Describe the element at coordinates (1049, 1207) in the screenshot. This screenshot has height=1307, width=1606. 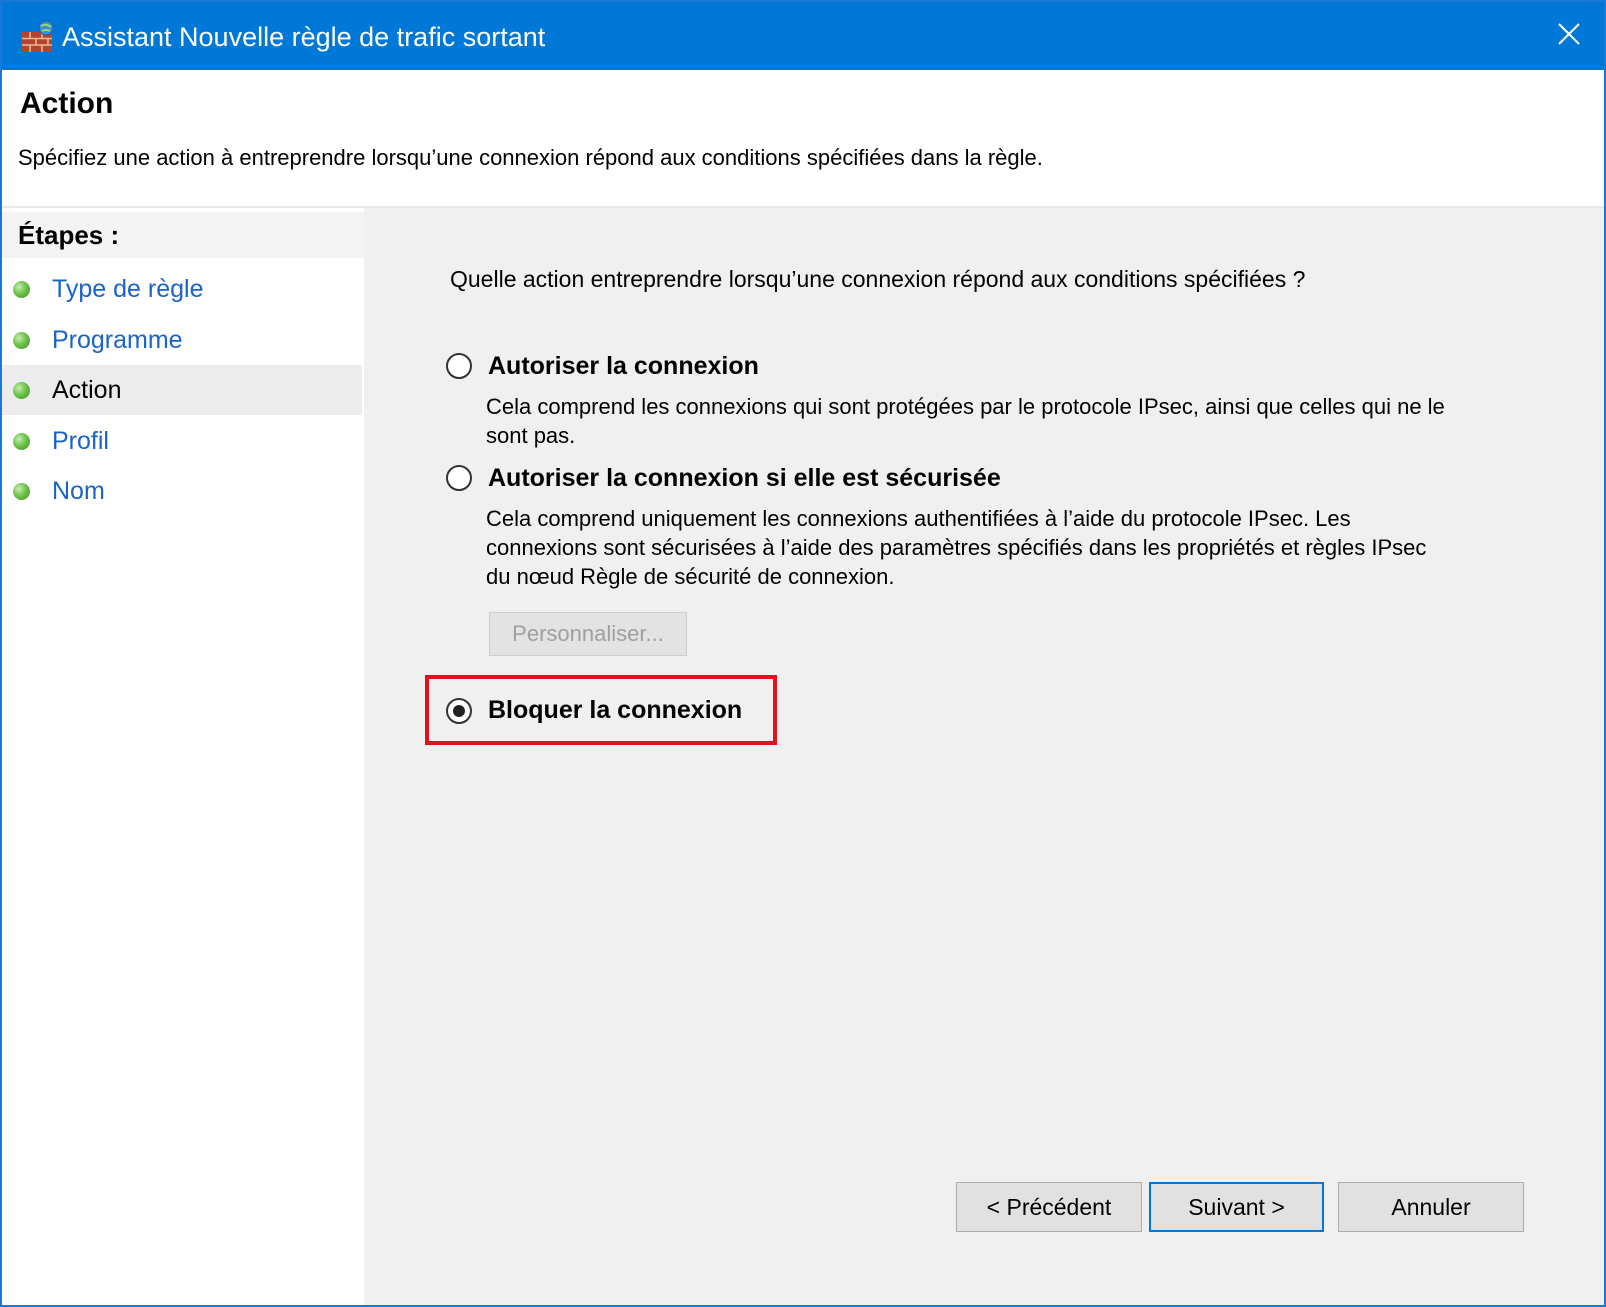
I see `back-button: < Précédent` at that location.